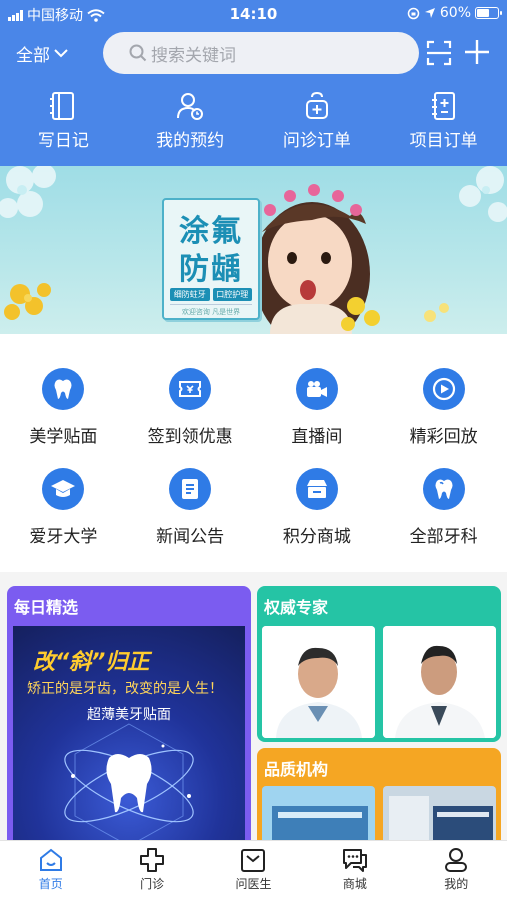  What do you see at coordinates (63, 437) in the screenshot?
I see `service-label: 美学贴面` at bounding box center [63, 437].